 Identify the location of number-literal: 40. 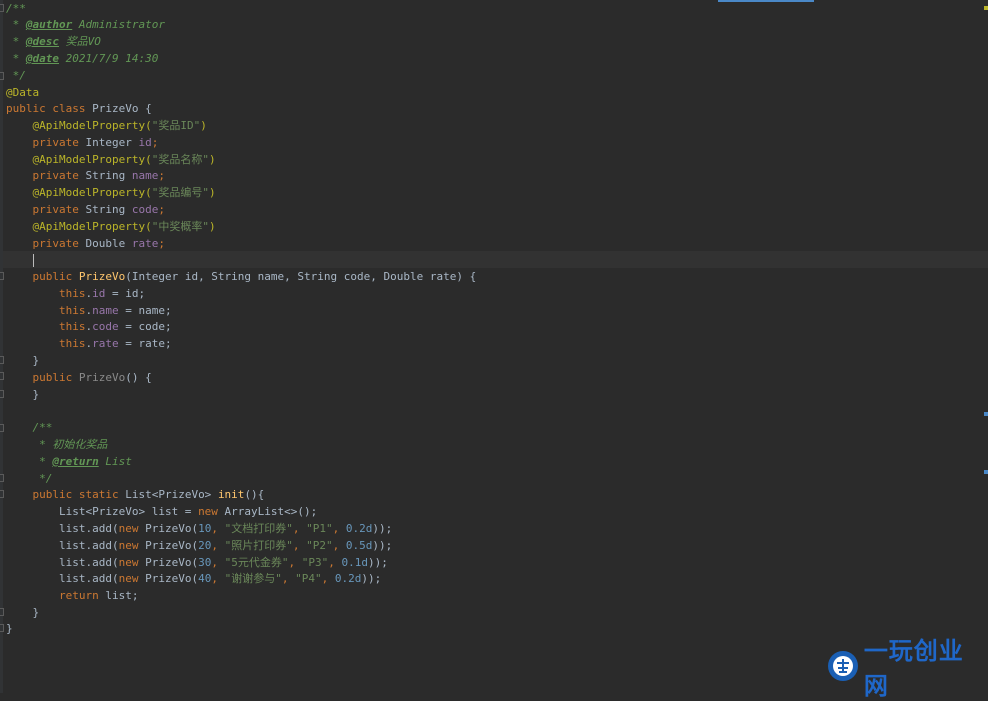
(205, 578).